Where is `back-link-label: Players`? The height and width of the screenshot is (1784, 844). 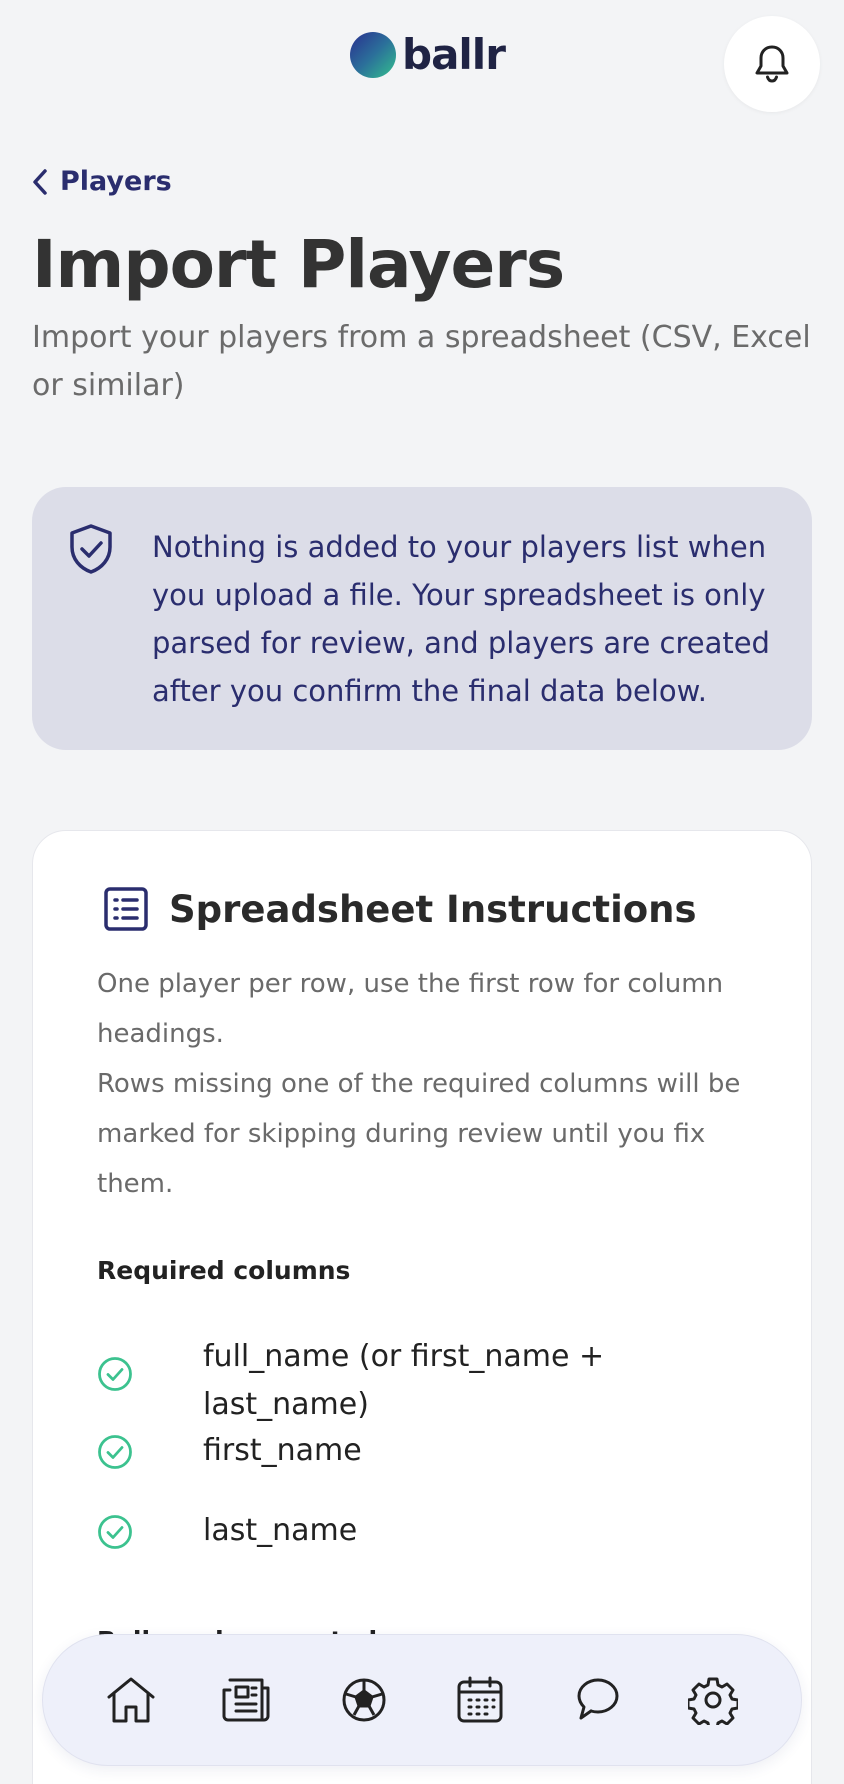
back-link-label: Players is located at coordinates (116, 181).